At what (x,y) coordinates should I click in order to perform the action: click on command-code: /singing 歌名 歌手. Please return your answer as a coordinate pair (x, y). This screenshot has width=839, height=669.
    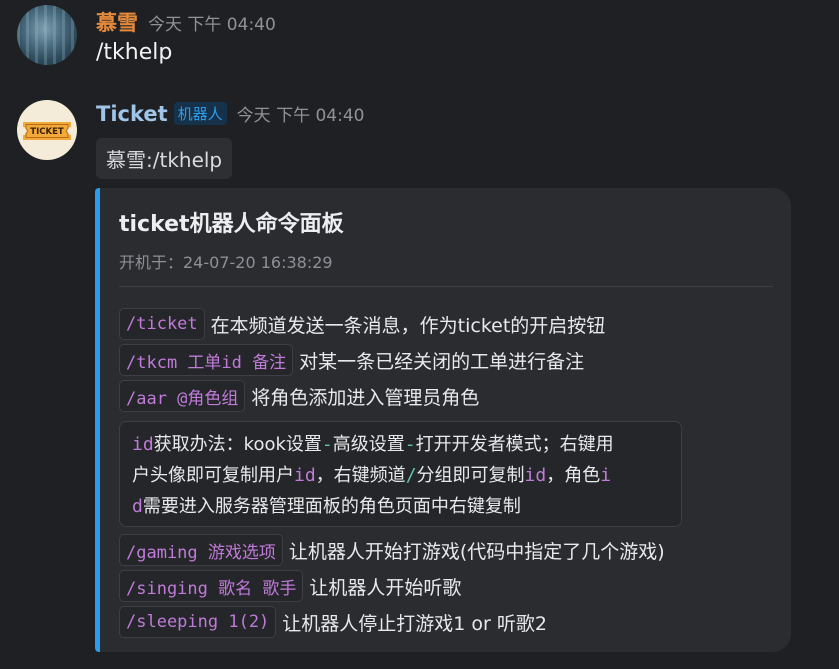
    Looking at the image, I should click on (211, 586).